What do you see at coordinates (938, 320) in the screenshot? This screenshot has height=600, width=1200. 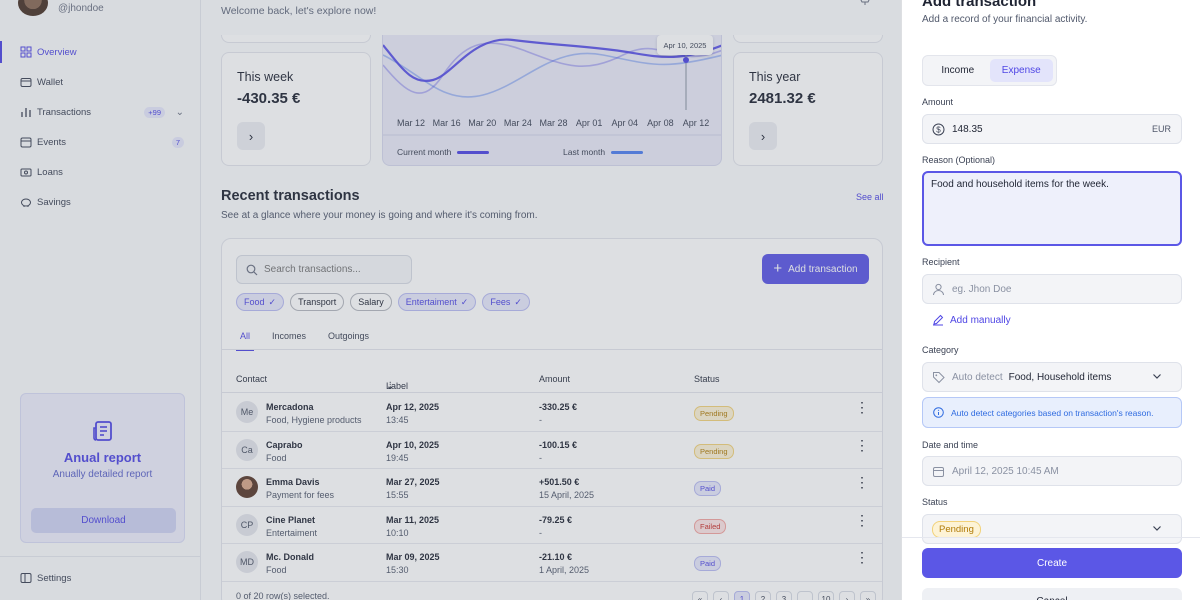 I see `pen-icon` at bounding box center [938, 320].